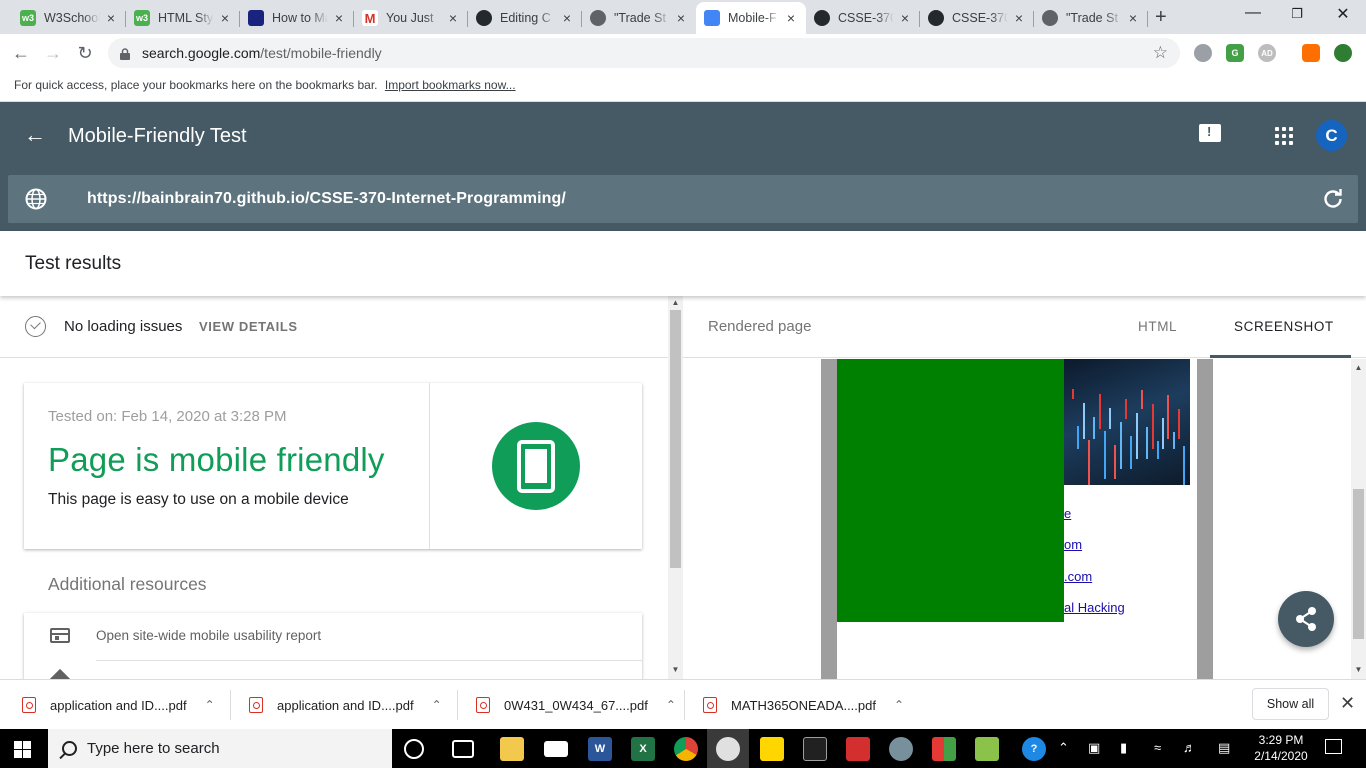 The width and height of the screenshot is (1366, 768). I want to click on paint-icon, so click(901, 749).